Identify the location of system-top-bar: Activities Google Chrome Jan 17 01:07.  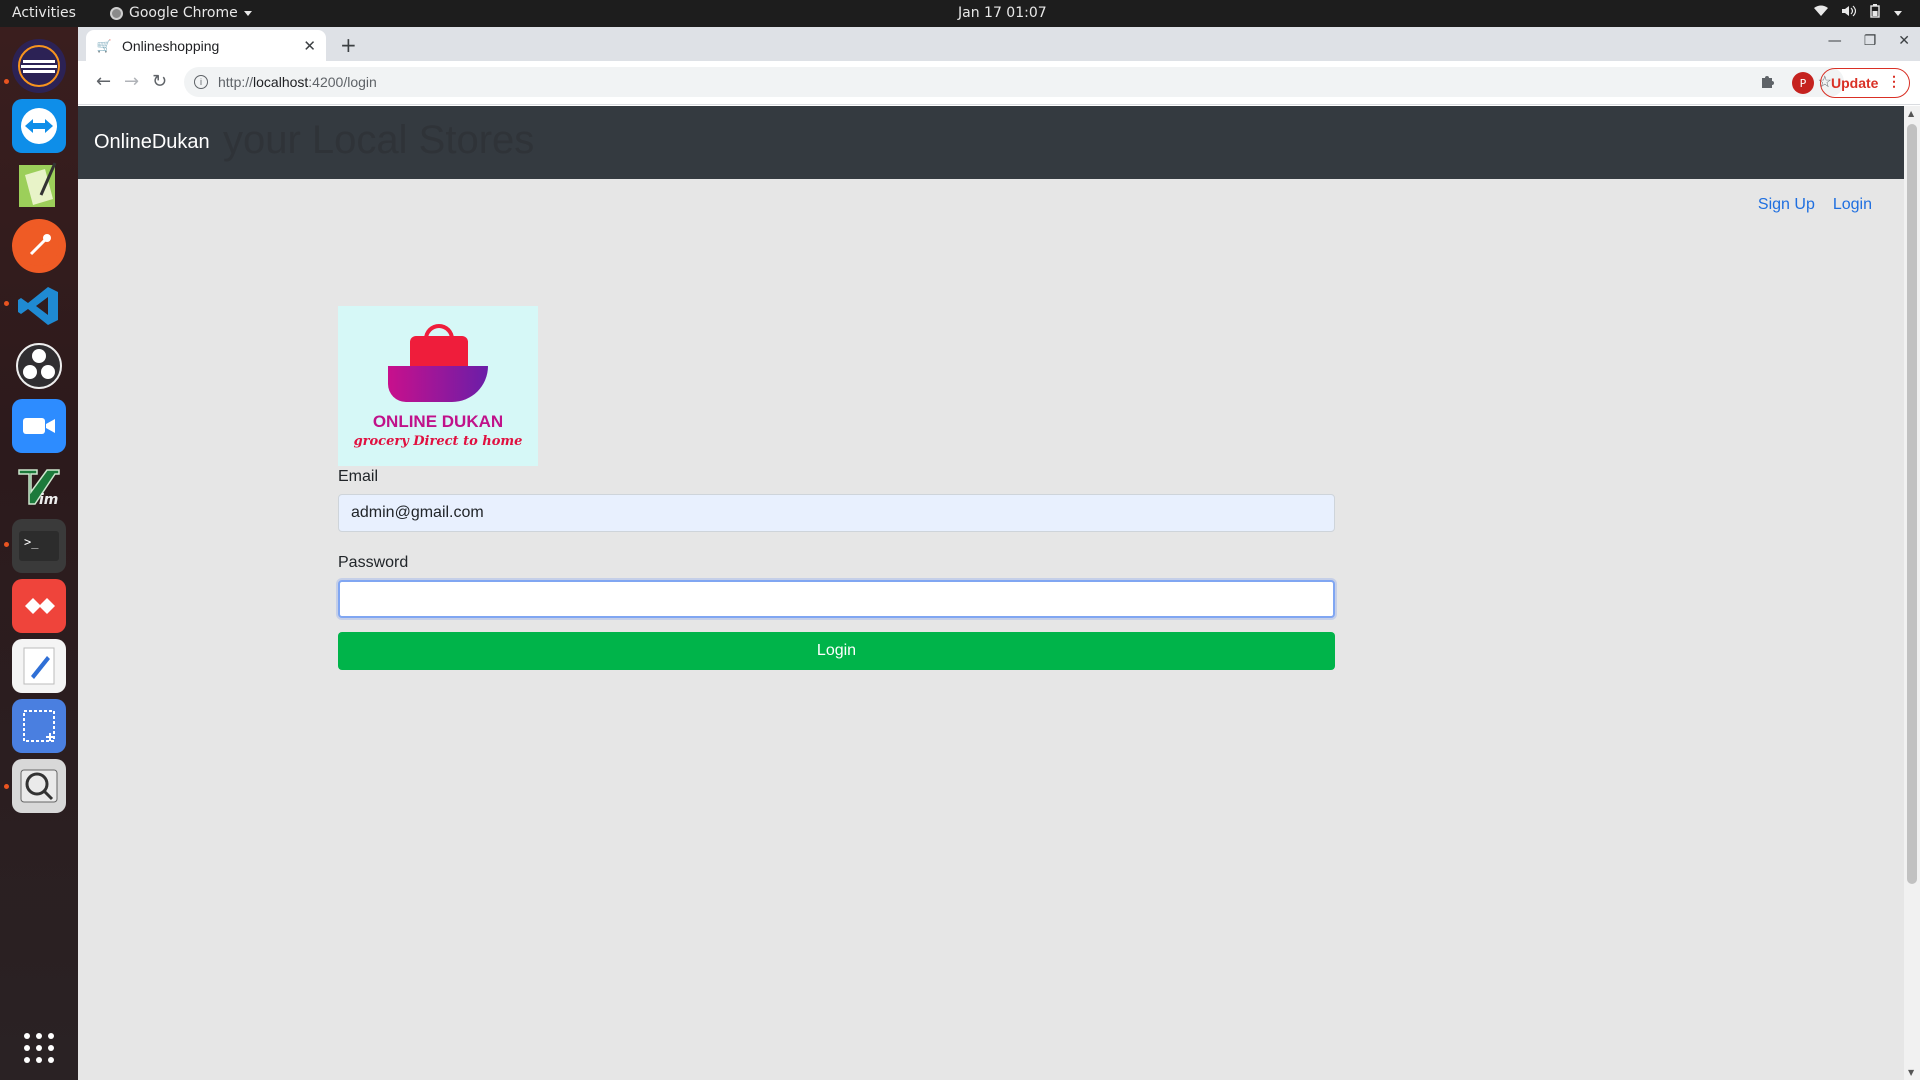
(960, 13).